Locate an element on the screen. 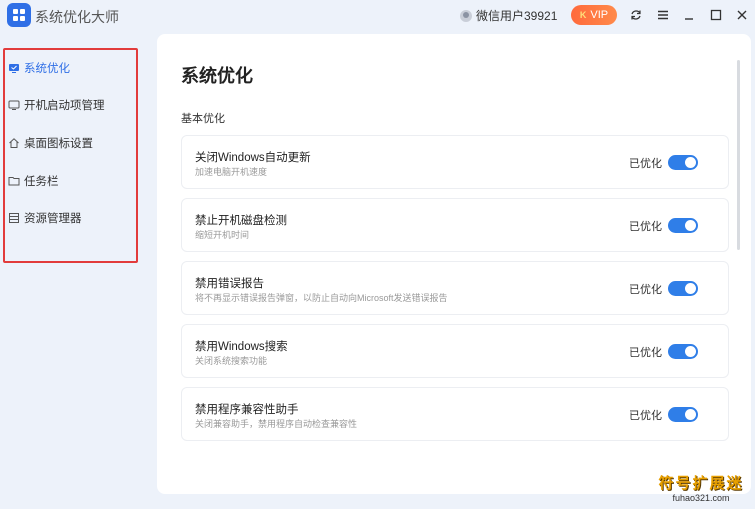 The height and width of the screenshot is (509, 755). section-title: 基本优化 is located at coordinates (203, 119).